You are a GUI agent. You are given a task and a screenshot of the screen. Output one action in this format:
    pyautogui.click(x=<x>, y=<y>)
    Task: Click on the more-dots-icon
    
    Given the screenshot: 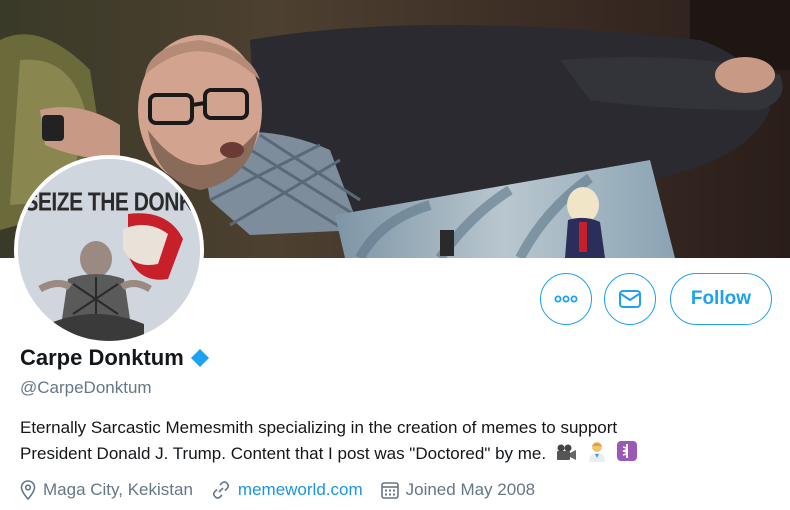 What is the action you would take?
    pyautogui.click(x=566, y=299)
    